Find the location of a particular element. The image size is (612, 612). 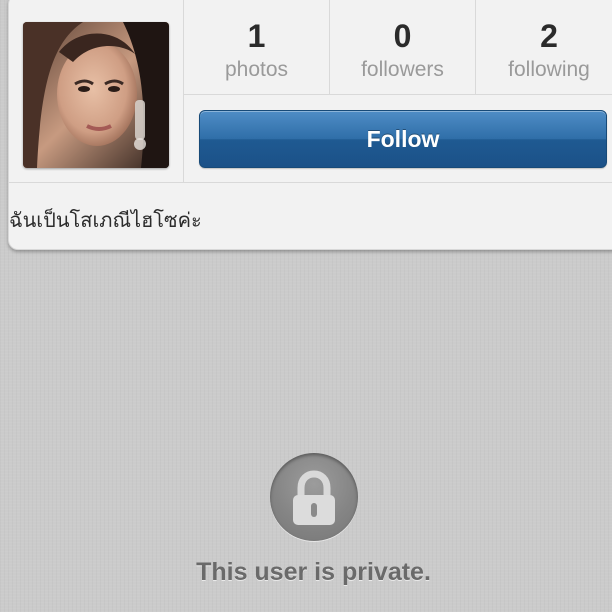

following-count: 2 is located at coordinates (549, 36).